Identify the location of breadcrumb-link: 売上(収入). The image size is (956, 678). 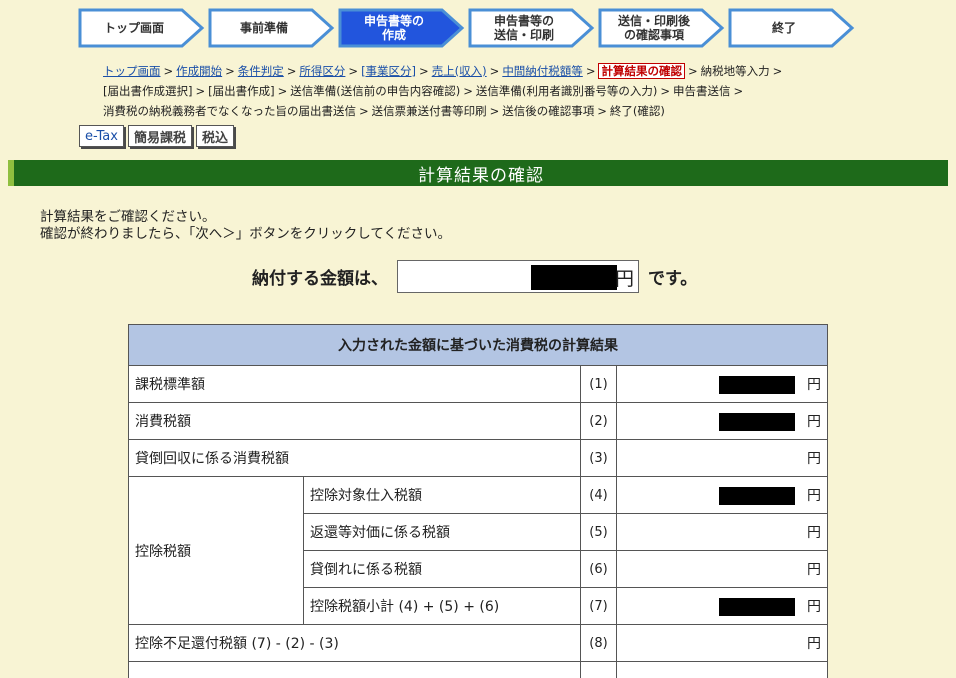
(459, 71).